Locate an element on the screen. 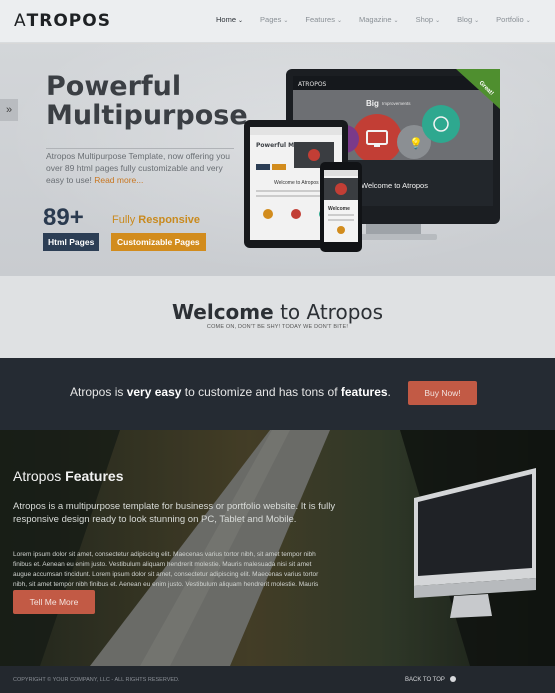 This screenshot has height=693, width=555. cta-bold-2: features is located at coordinates (364, 392).